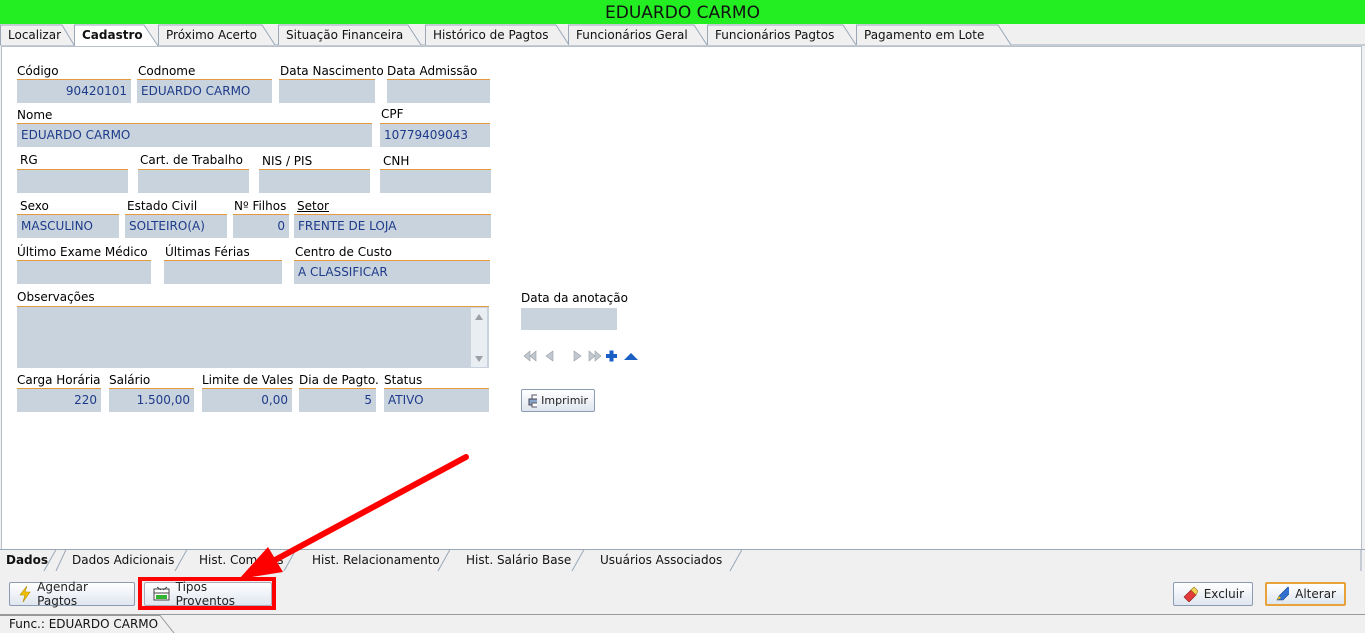 Image resolution: width=1365 pixels, height=633 pixels. I want to click on ultimas-ferias-field, so click(223, 272).